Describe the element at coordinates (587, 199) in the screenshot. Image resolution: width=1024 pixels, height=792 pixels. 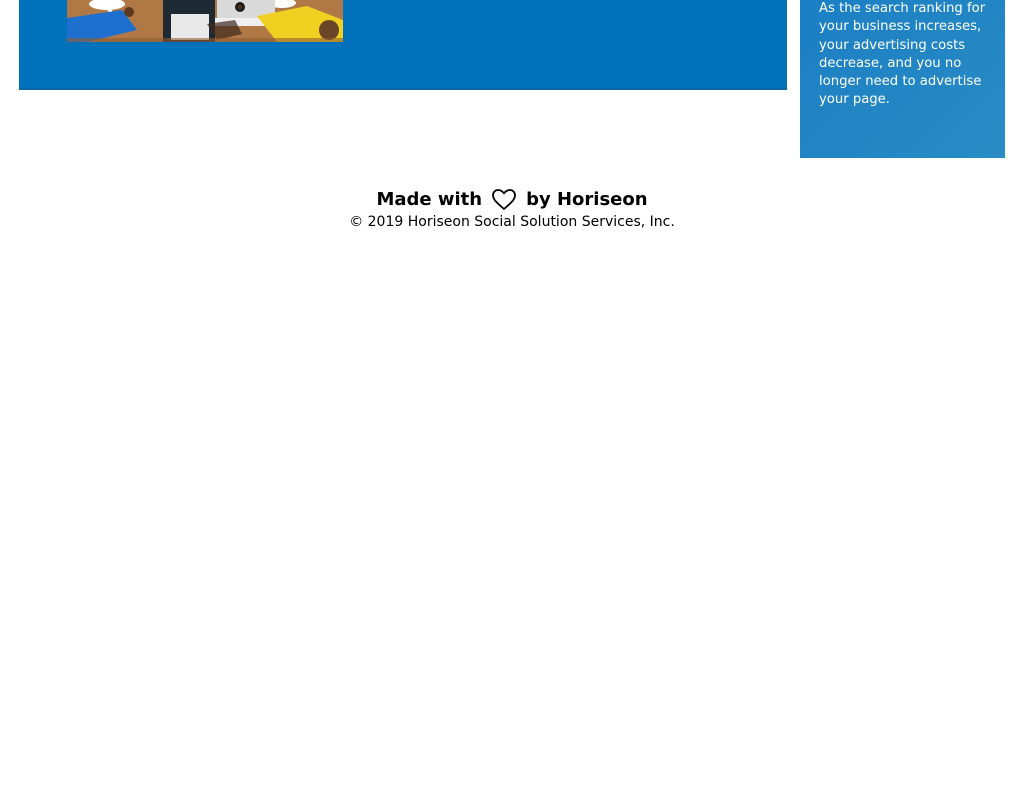
I see `by-author-label: by Horiseon` at that location.